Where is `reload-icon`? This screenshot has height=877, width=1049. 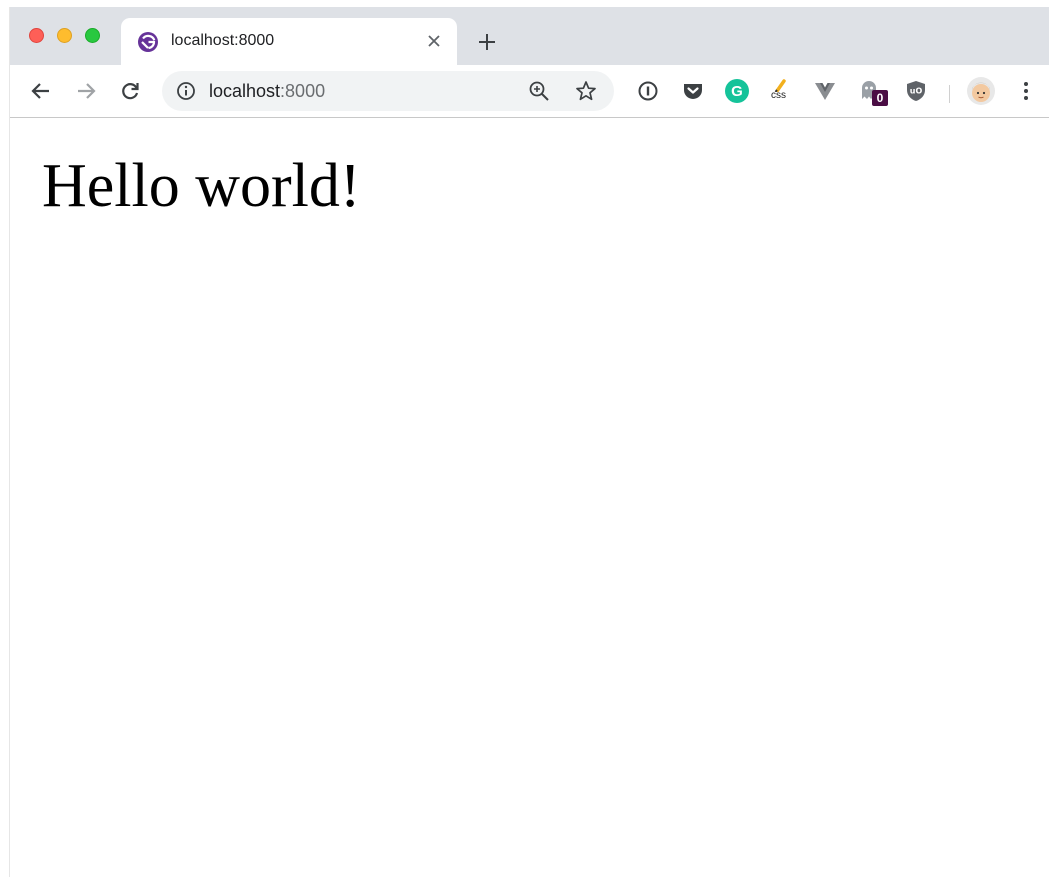
reload-icon is located at coordinates (130, 91).